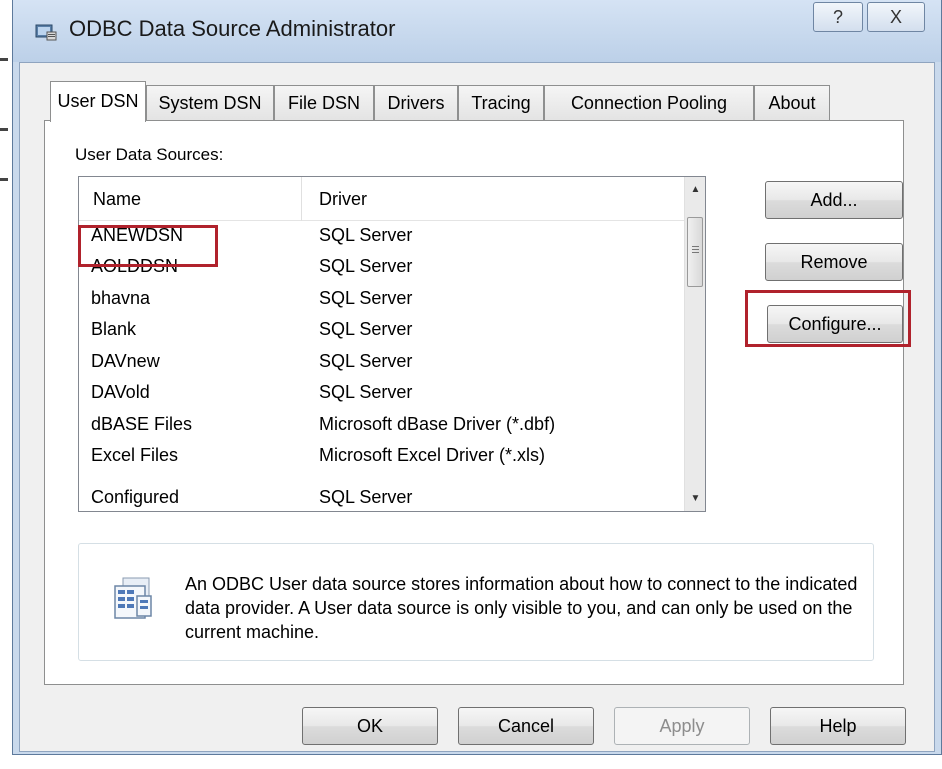 This screenshot has height=769, width=942. Describe the element at coordinates (695, 189) in the screenshot. I see `scroll-up-icon: ▲` at that location.